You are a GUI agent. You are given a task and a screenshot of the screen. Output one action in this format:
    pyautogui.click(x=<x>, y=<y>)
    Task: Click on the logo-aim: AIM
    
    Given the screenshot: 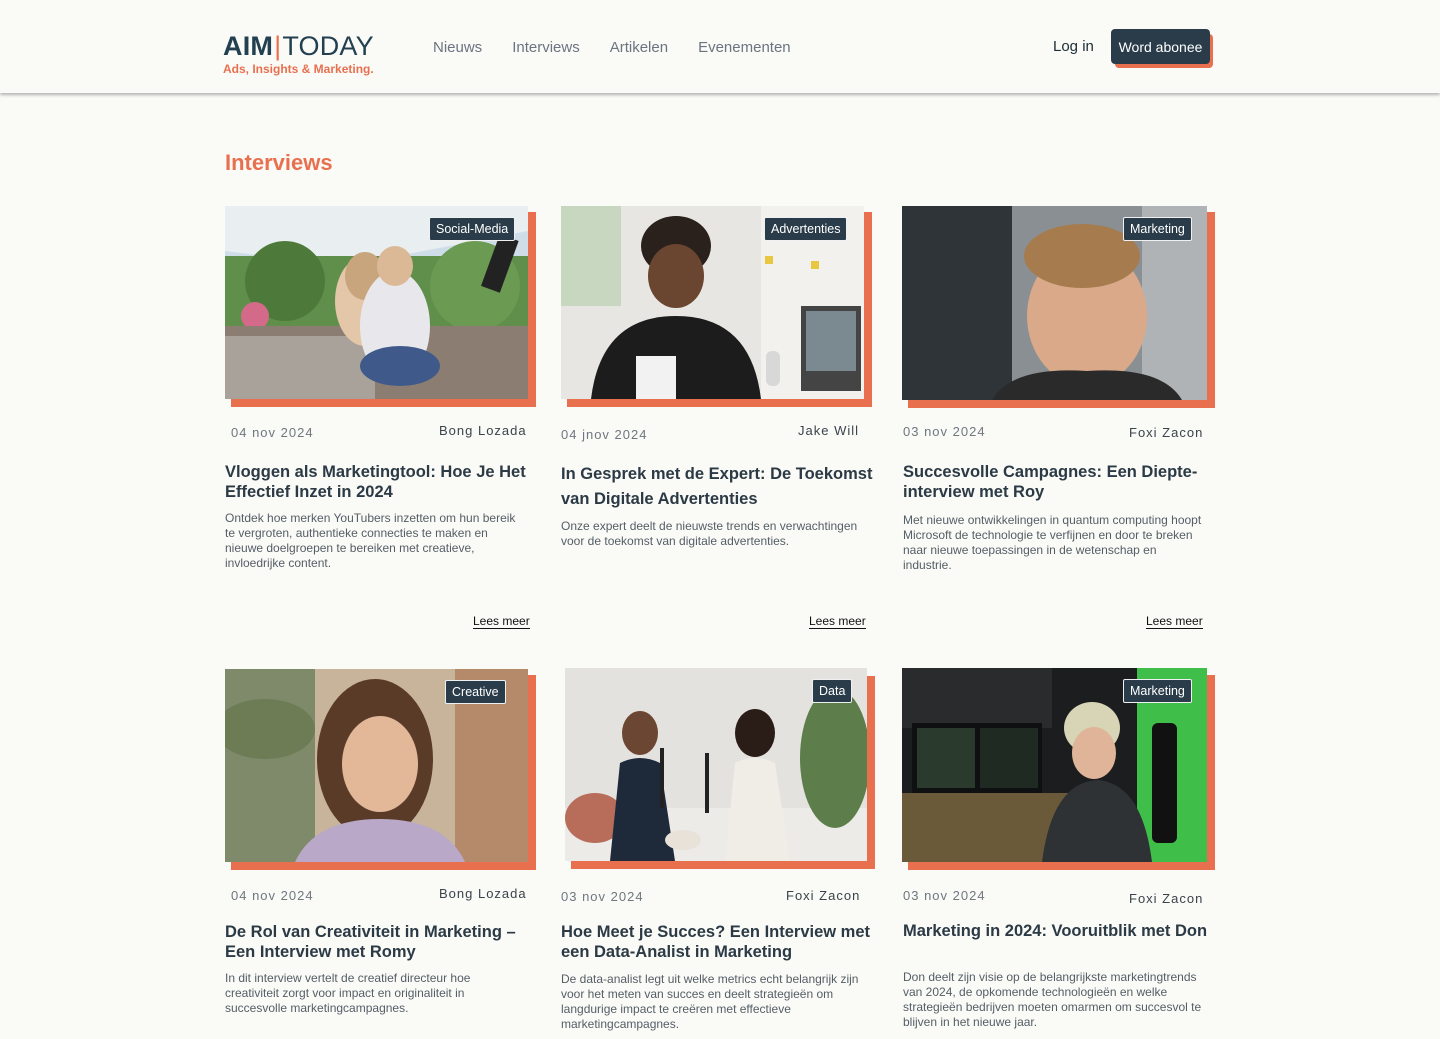 What is the action you would take?
    pyautogui.click(x=248, y=46)
    